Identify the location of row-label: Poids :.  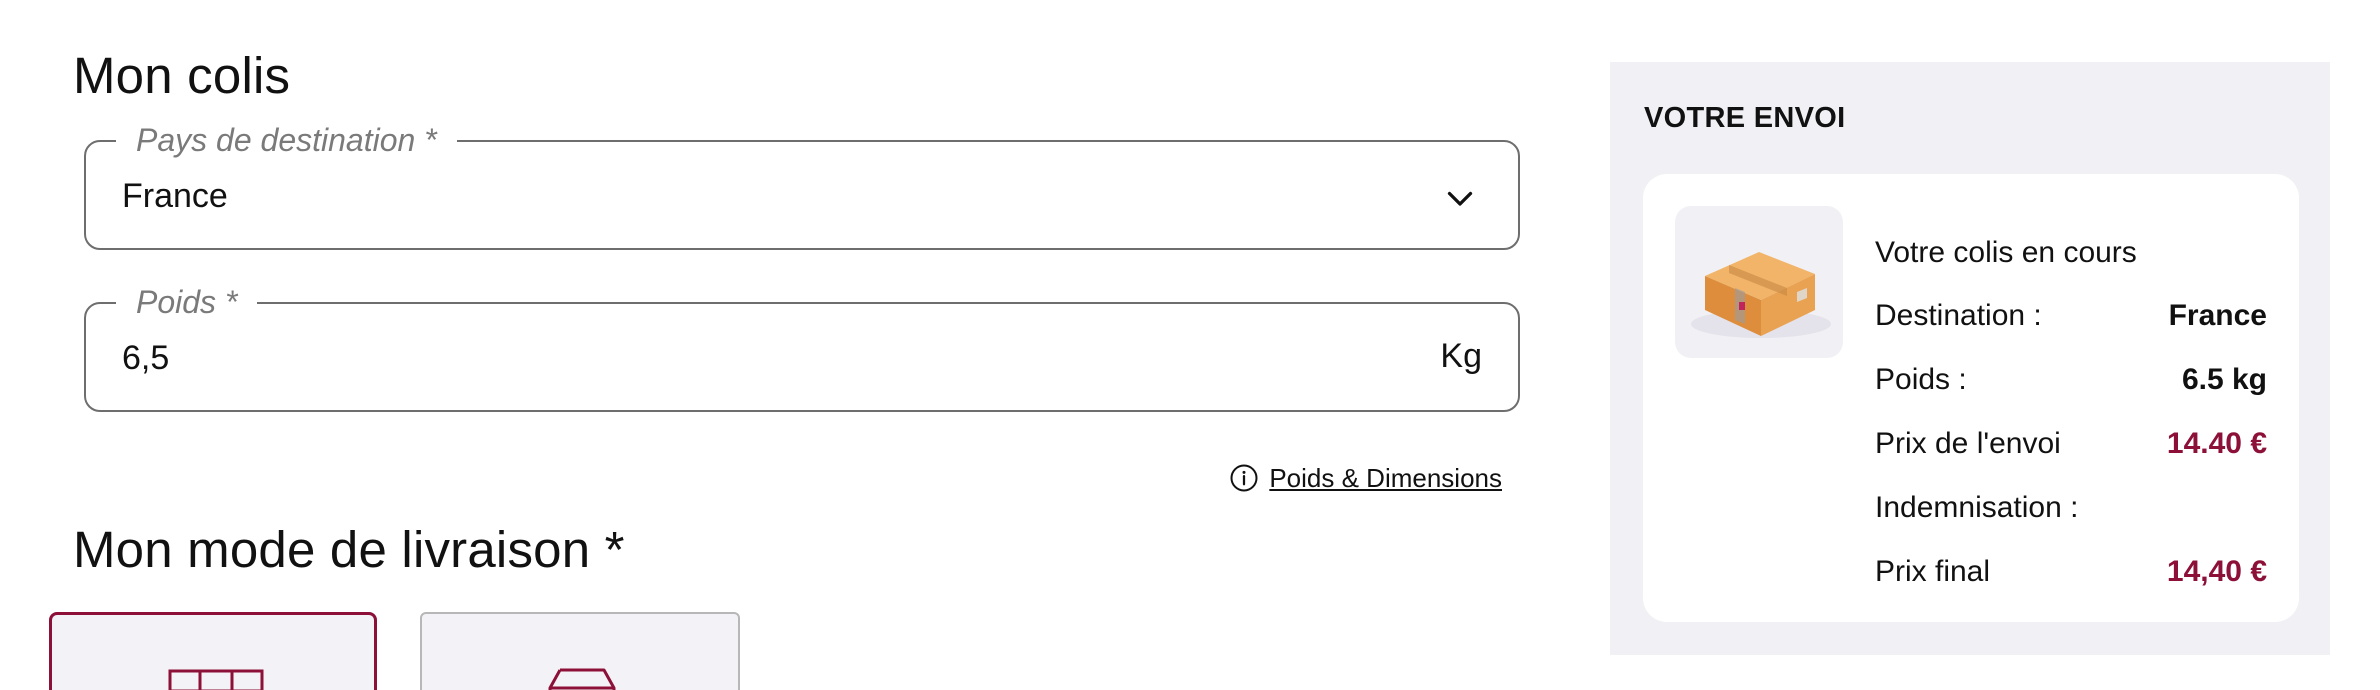
(1921, 379).